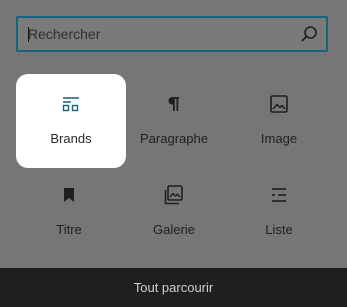 Image resolution: width=347 pixels, height=307 pixels. What do you see at coordinates (153, 34) in the screenshot?
I see `search-input` at bounding box center [153, 34].